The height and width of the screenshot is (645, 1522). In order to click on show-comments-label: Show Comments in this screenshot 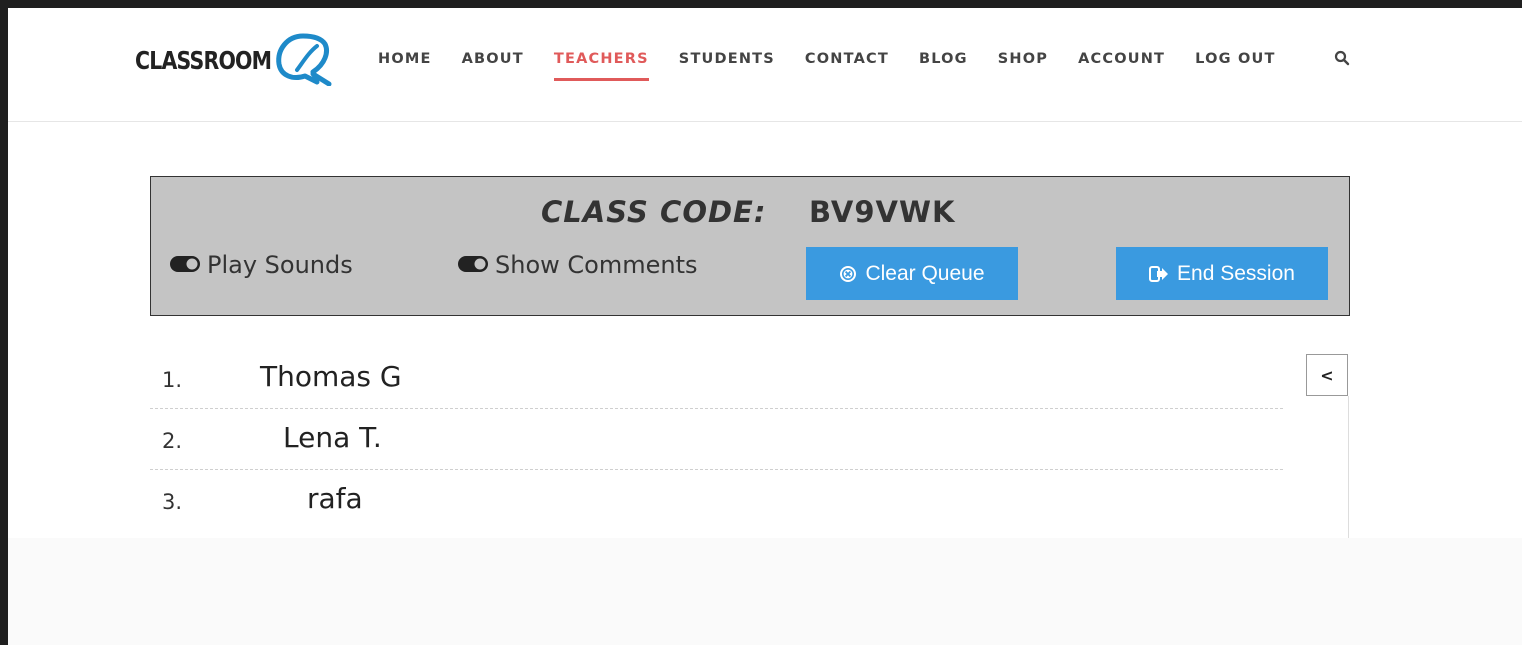, I will do `click(596, 265)`.